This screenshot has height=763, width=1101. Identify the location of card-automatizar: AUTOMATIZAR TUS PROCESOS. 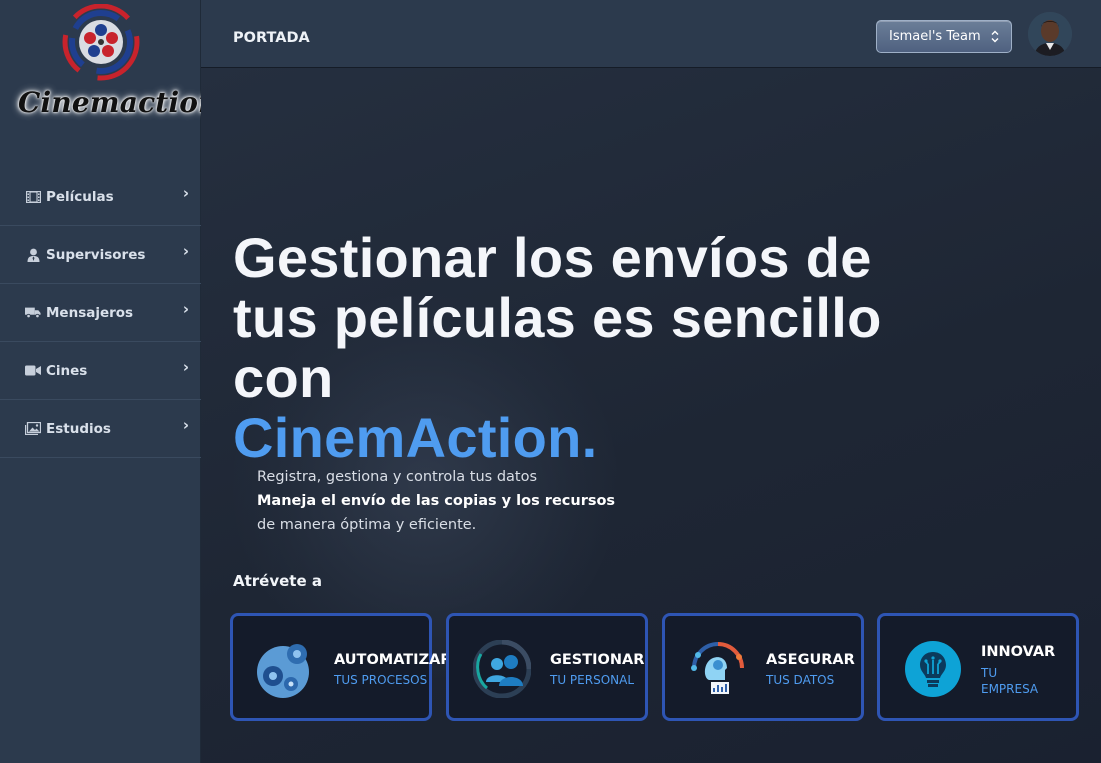
(340, 667).